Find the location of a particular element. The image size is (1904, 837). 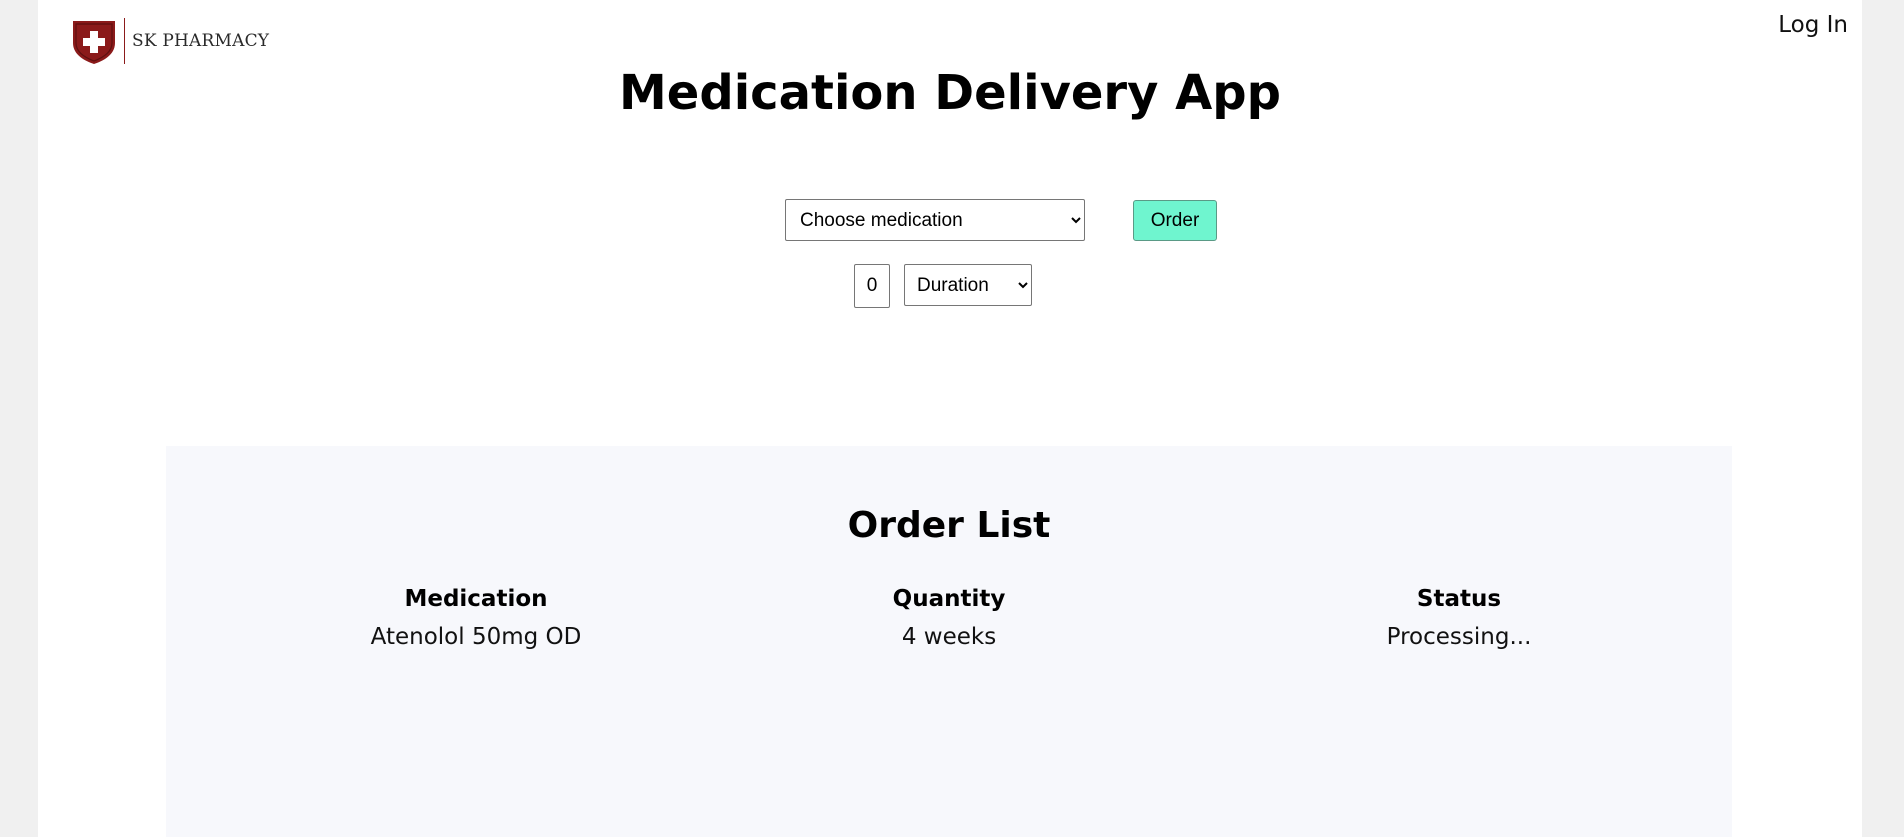

order-button: Order is located at coordinates (1175, 220).